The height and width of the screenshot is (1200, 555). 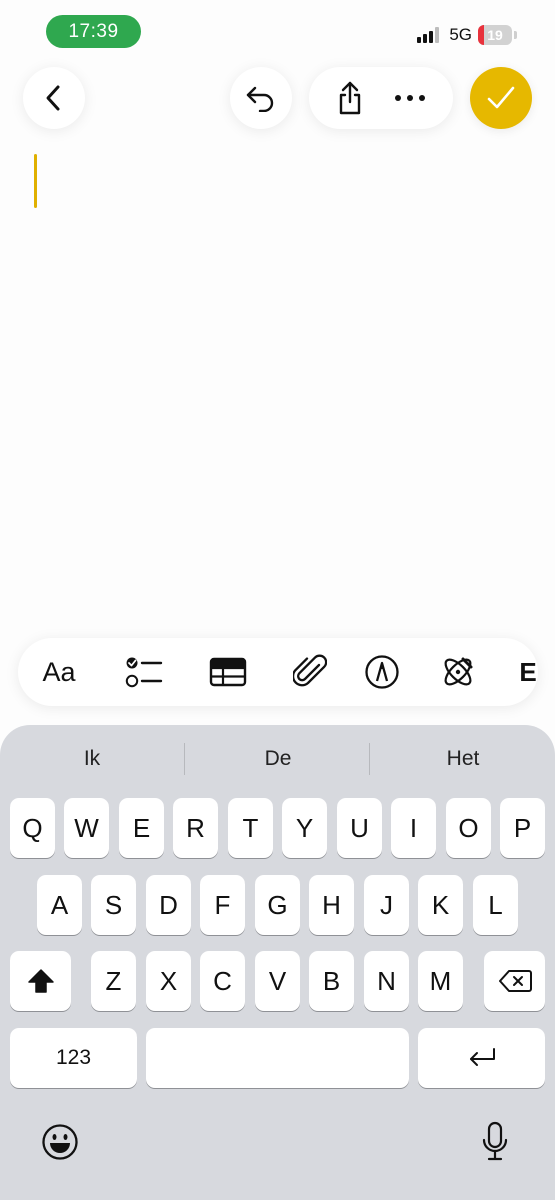 I want to click on delete-key, so click(x=514, y=981).